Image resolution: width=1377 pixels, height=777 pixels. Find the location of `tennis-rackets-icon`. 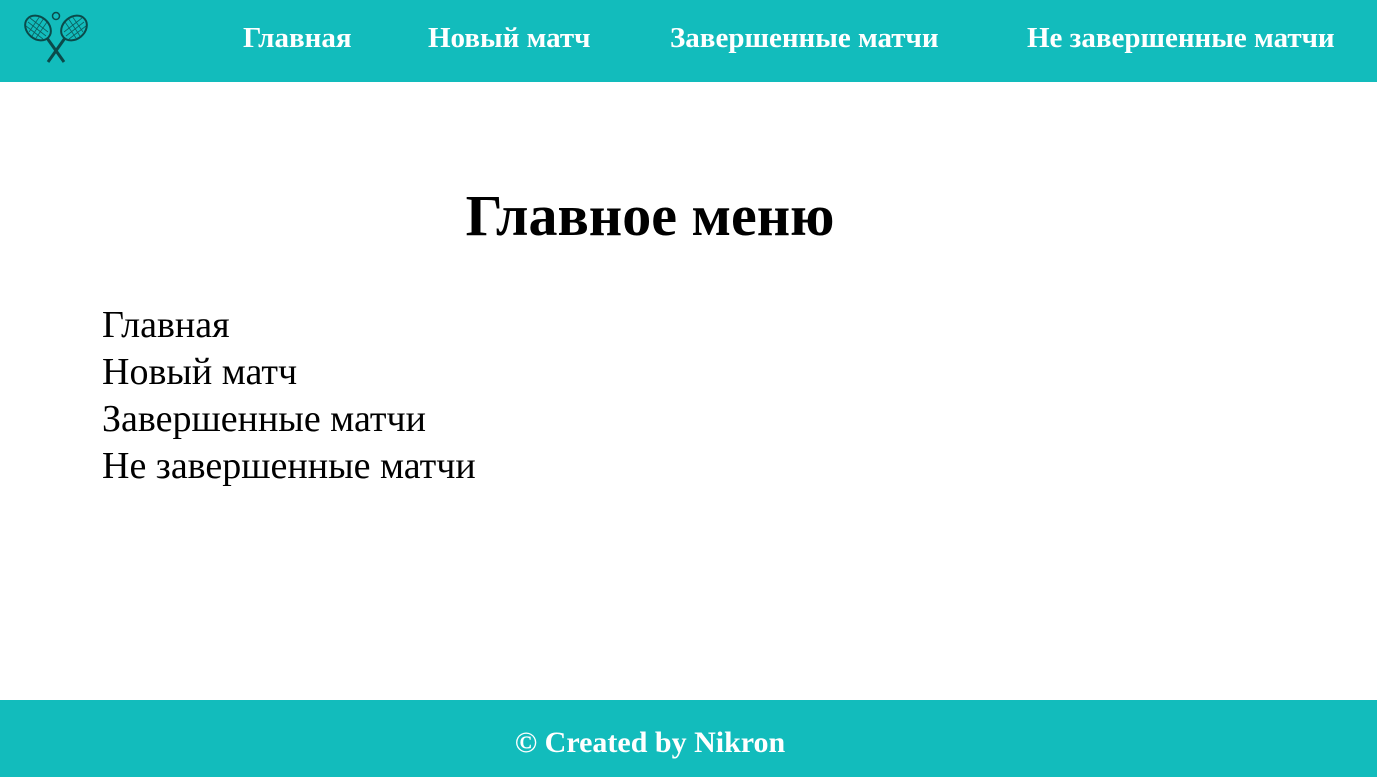

tennis-rackets-icon is located at coordinates (56, 37).